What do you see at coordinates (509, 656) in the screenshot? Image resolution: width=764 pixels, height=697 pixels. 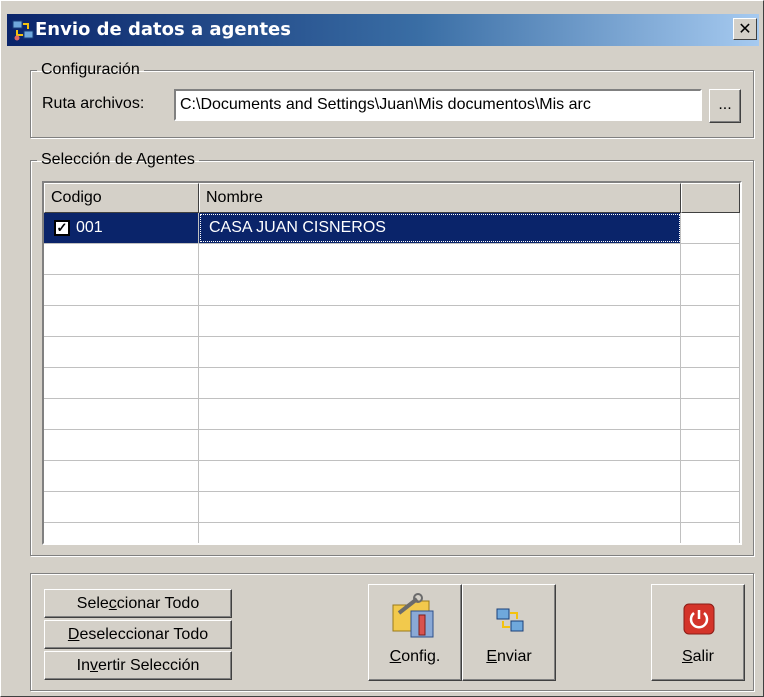 I see `send-label: Enviar` at bounding box center [509, 656].